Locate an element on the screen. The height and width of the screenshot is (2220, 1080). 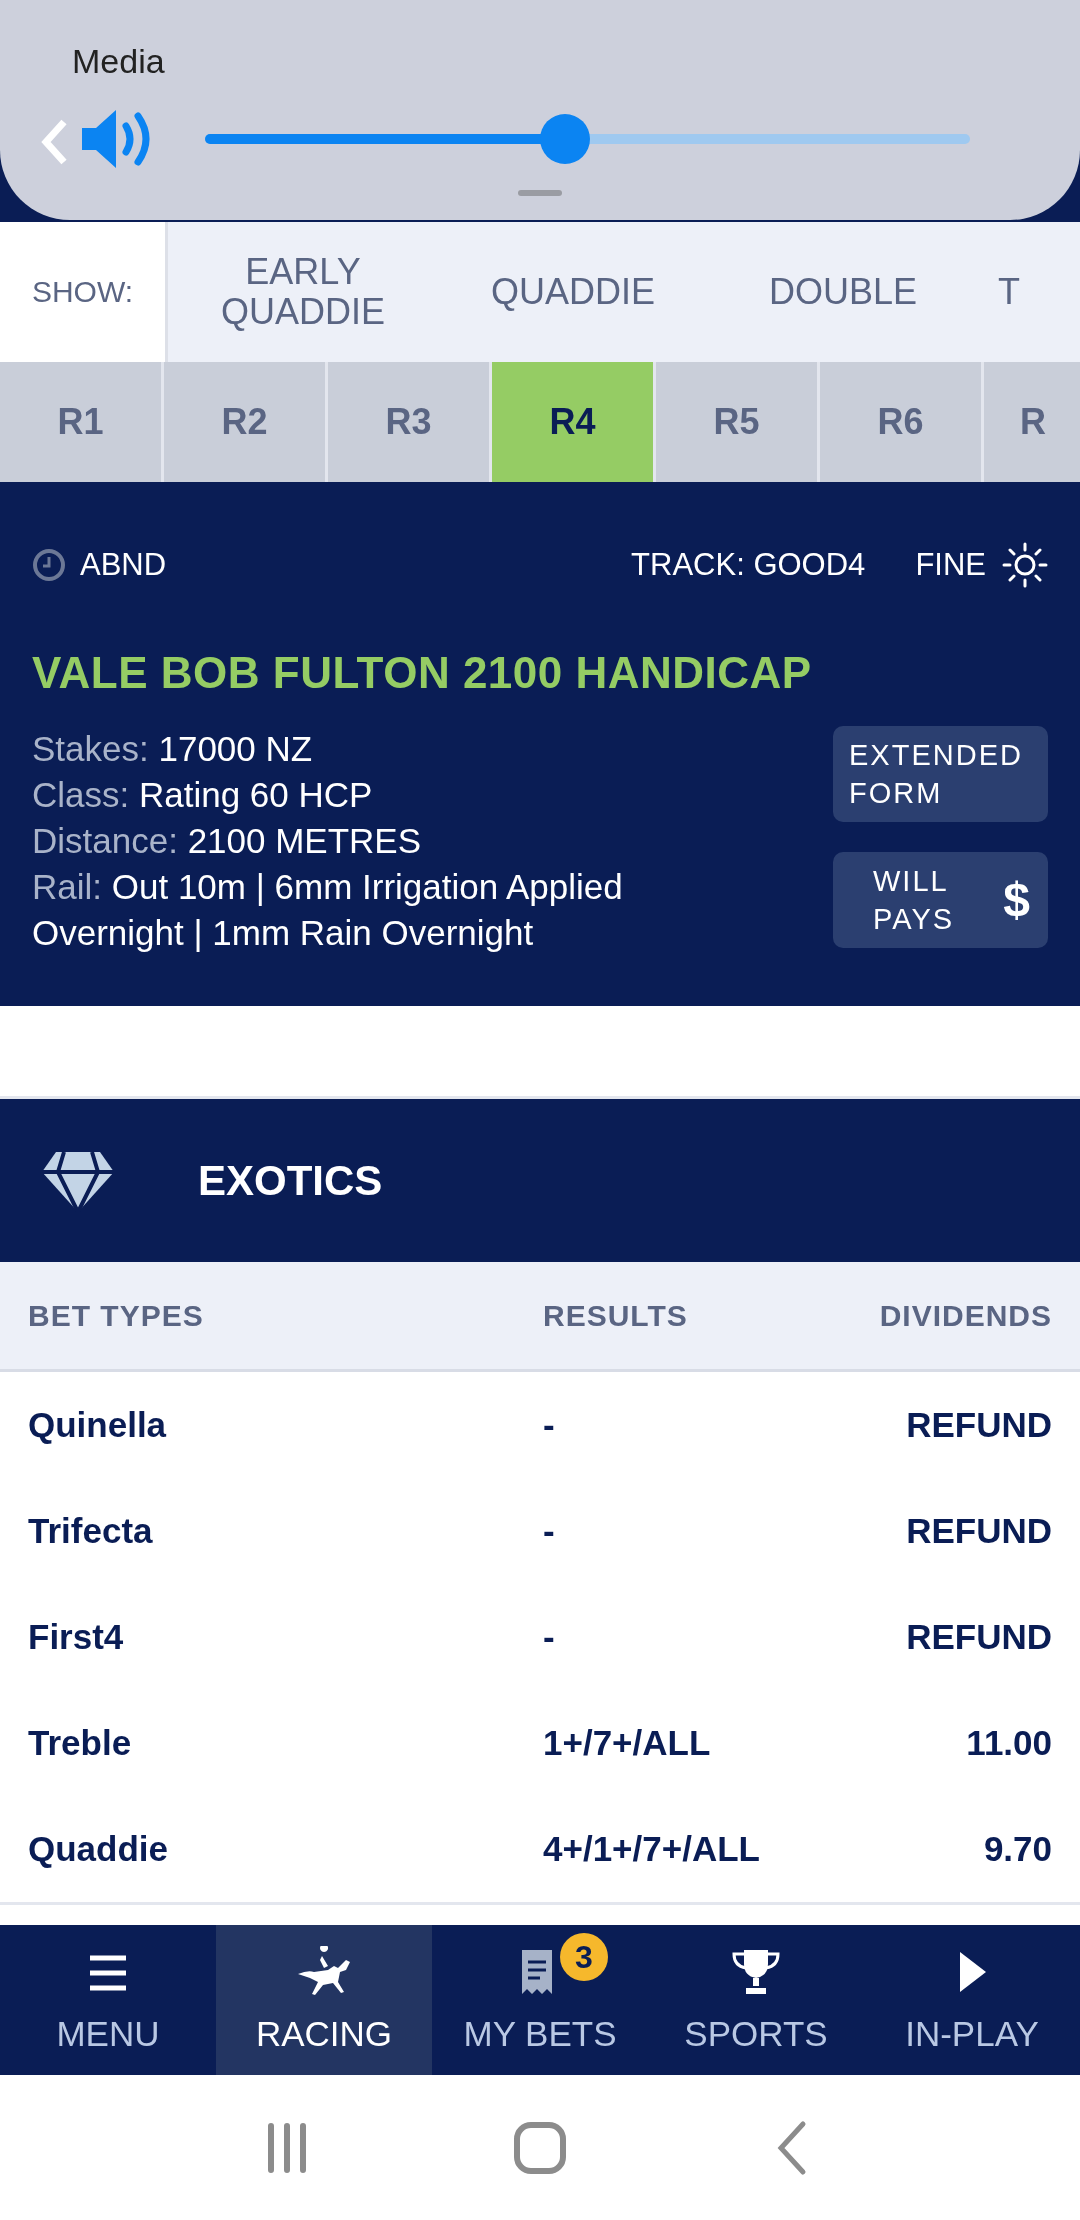
table-cell-text: 4+/1+/7+/ALL is located at coordinates (652, 1849).